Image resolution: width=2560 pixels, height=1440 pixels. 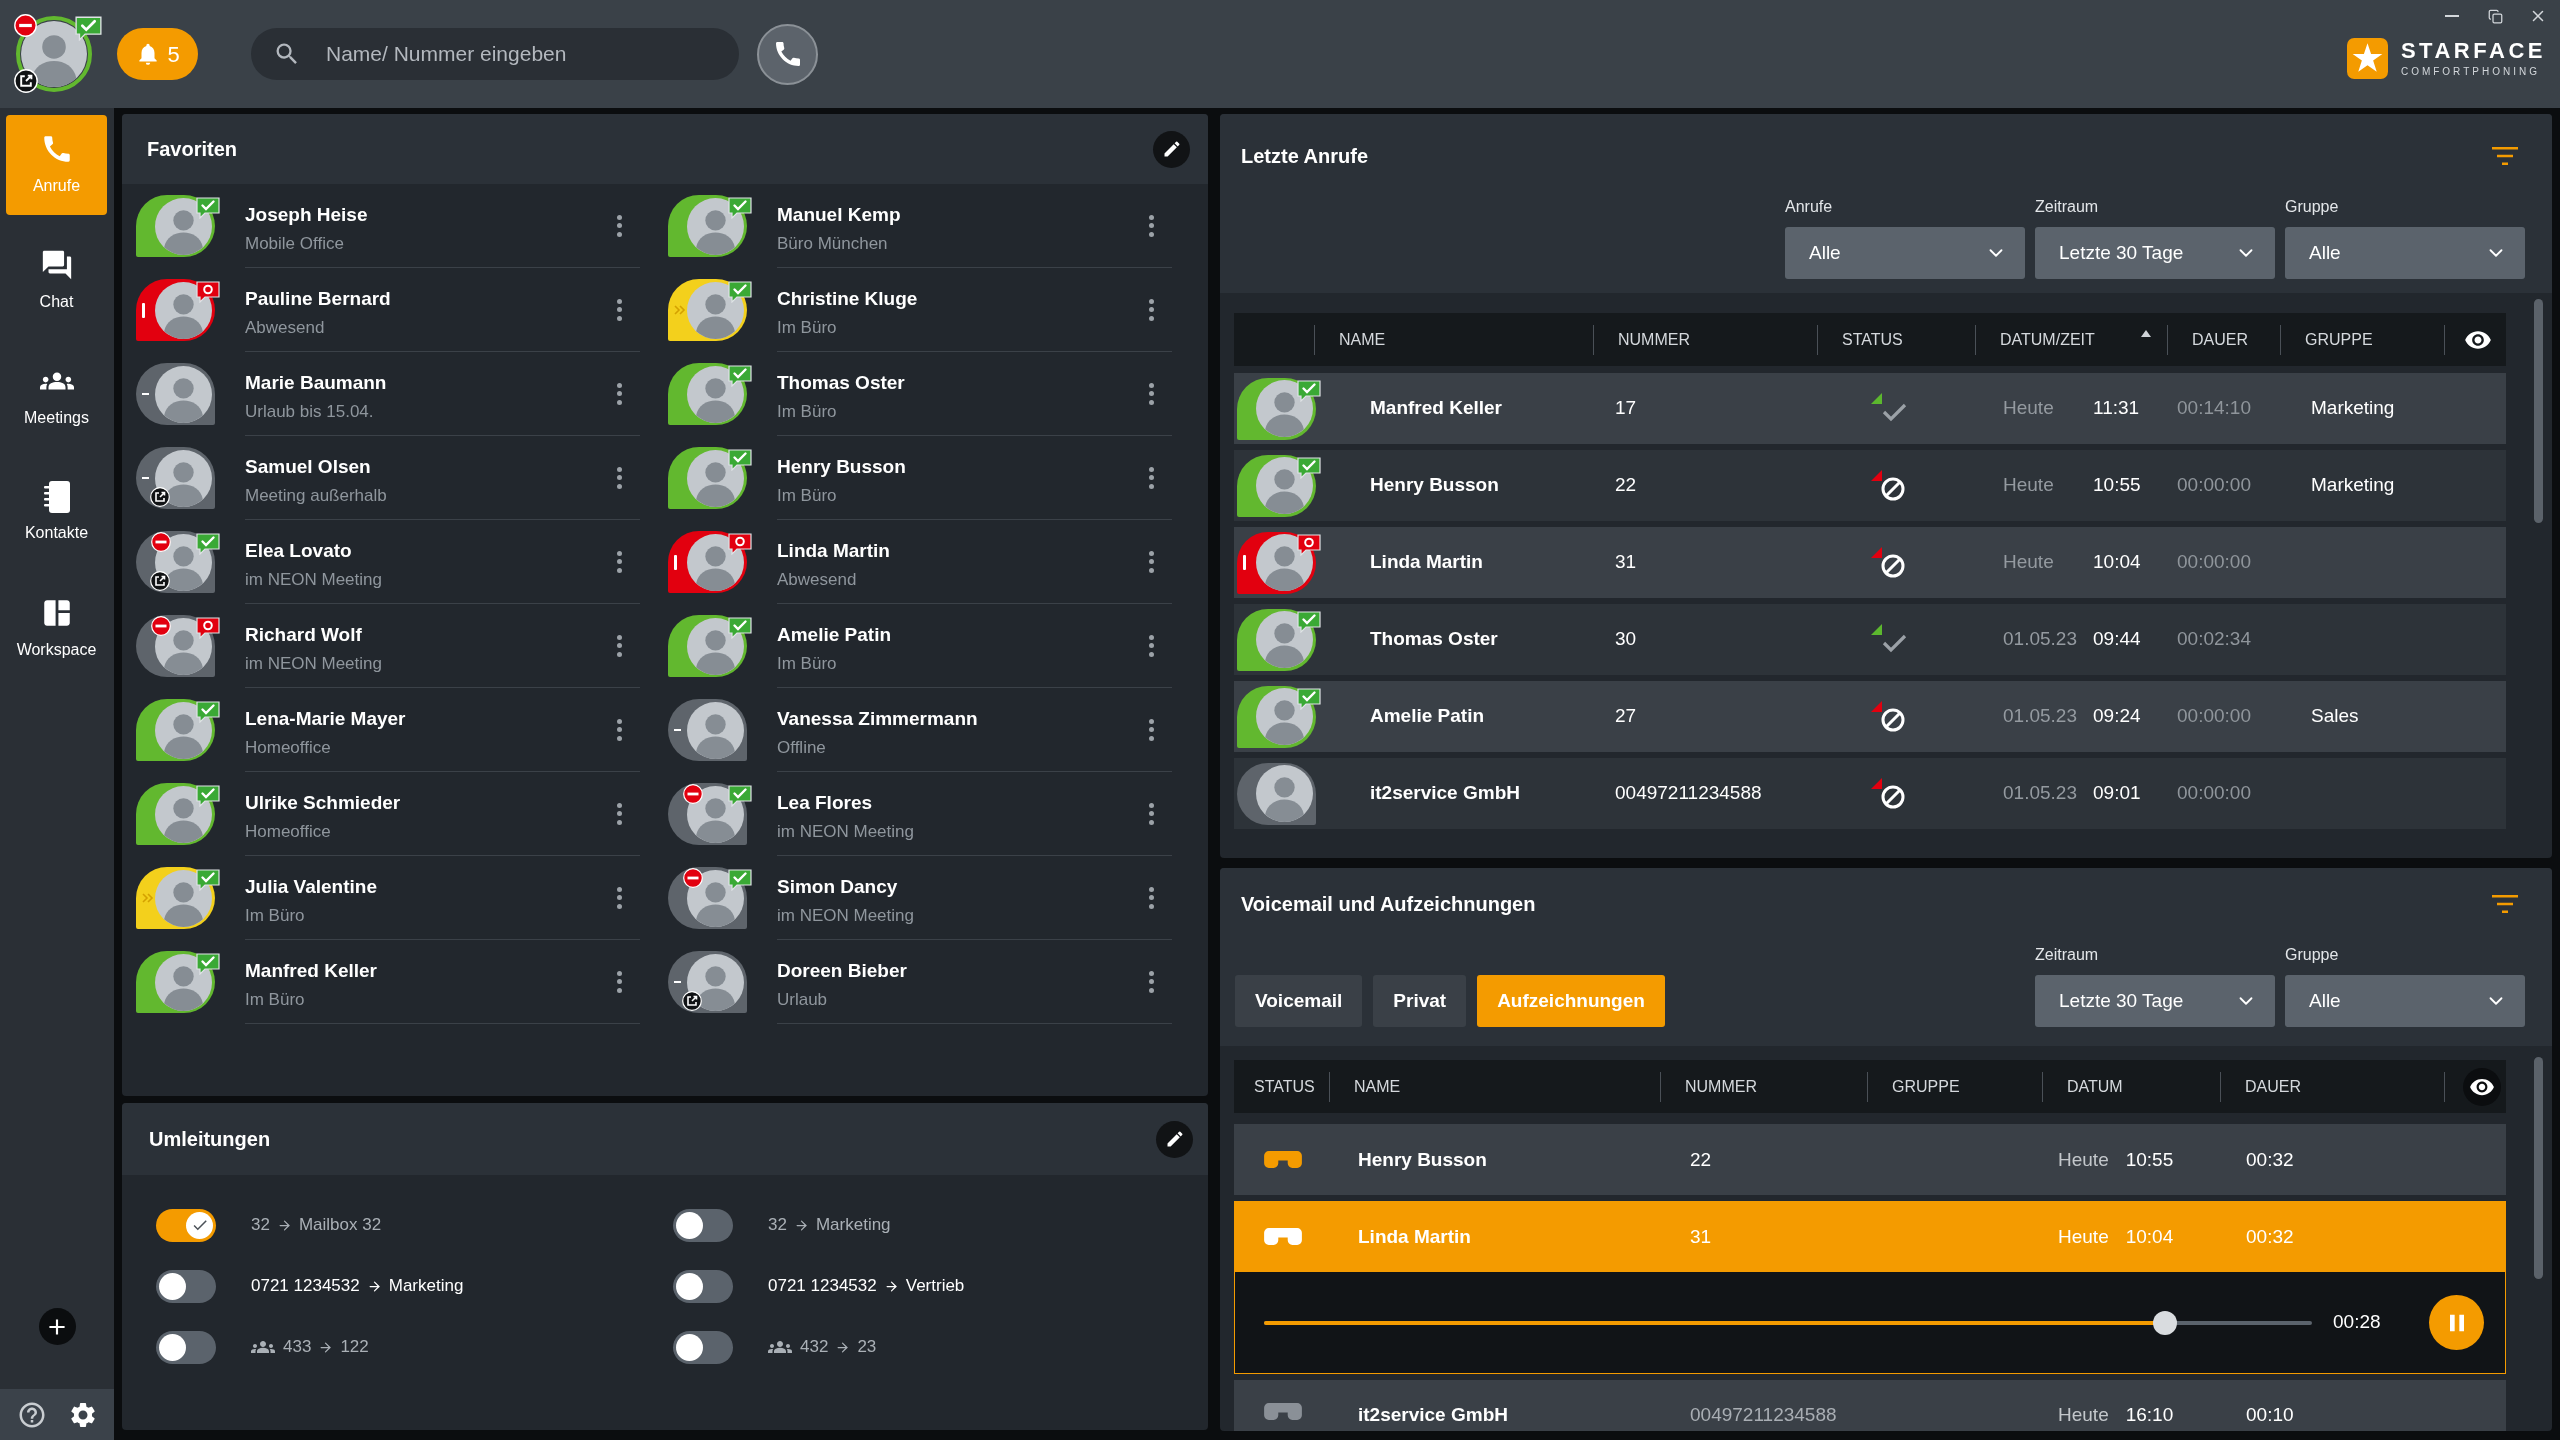 I want to click on tab: Privat, so click(x=1420, y=1001).